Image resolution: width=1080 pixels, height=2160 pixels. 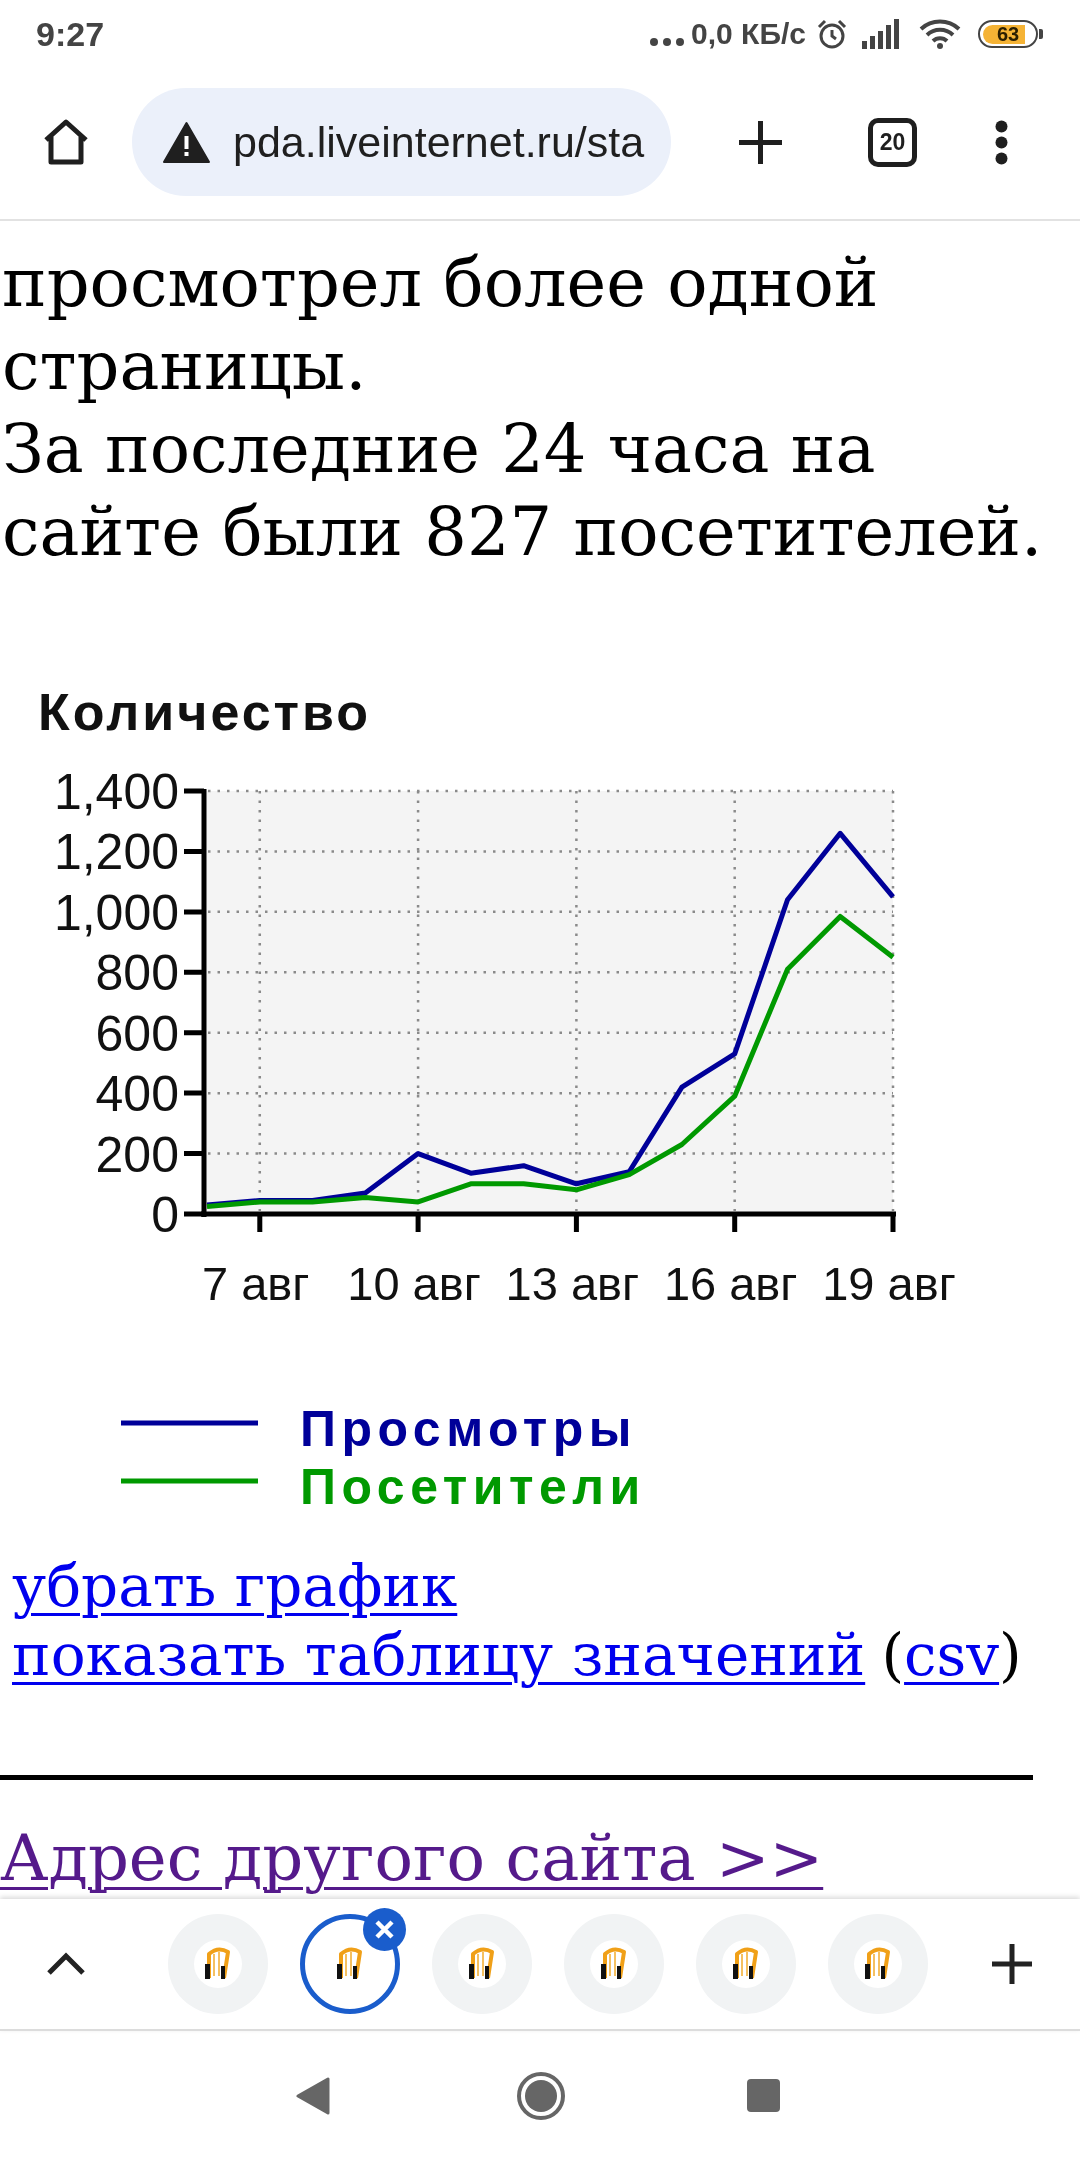 What do you see at coordinates (572, 1283) in the screenshot?
I see `x-tick-label: 13 авг` at bounding box center [572, 1283].